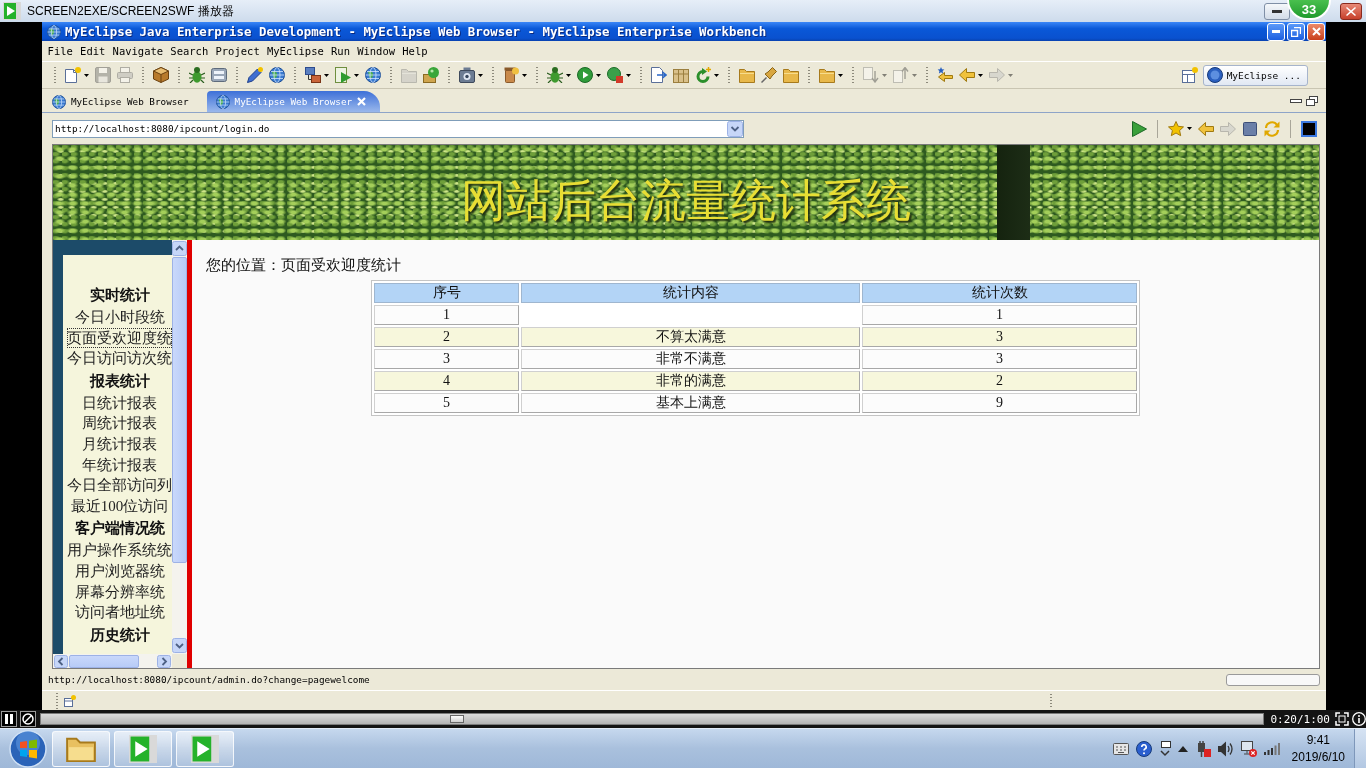 The image size is (1366, 768). What do you see at coordinates (1271, 748) in the screenshot?
I see `signal-icon` at bounding box center [1271, 748].